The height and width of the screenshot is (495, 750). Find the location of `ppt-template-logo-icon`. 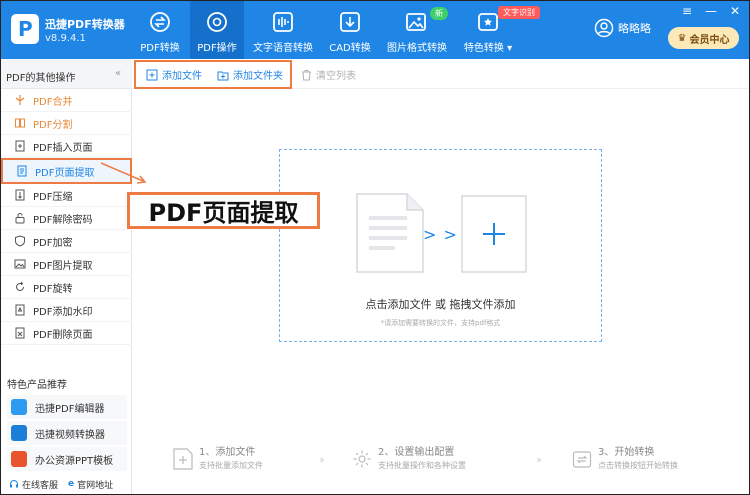

ppt-template-logo-icon is located at coordinates (19, 459).